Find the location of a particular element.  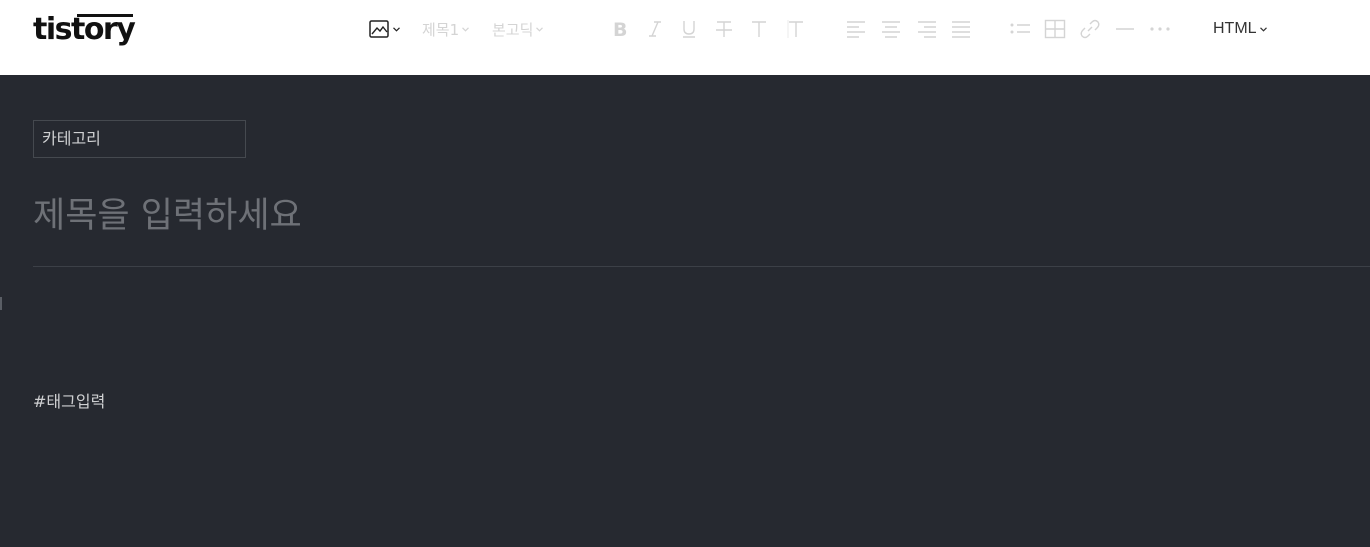

horizontal-rule-icon is located at coordinates (1125, 29).